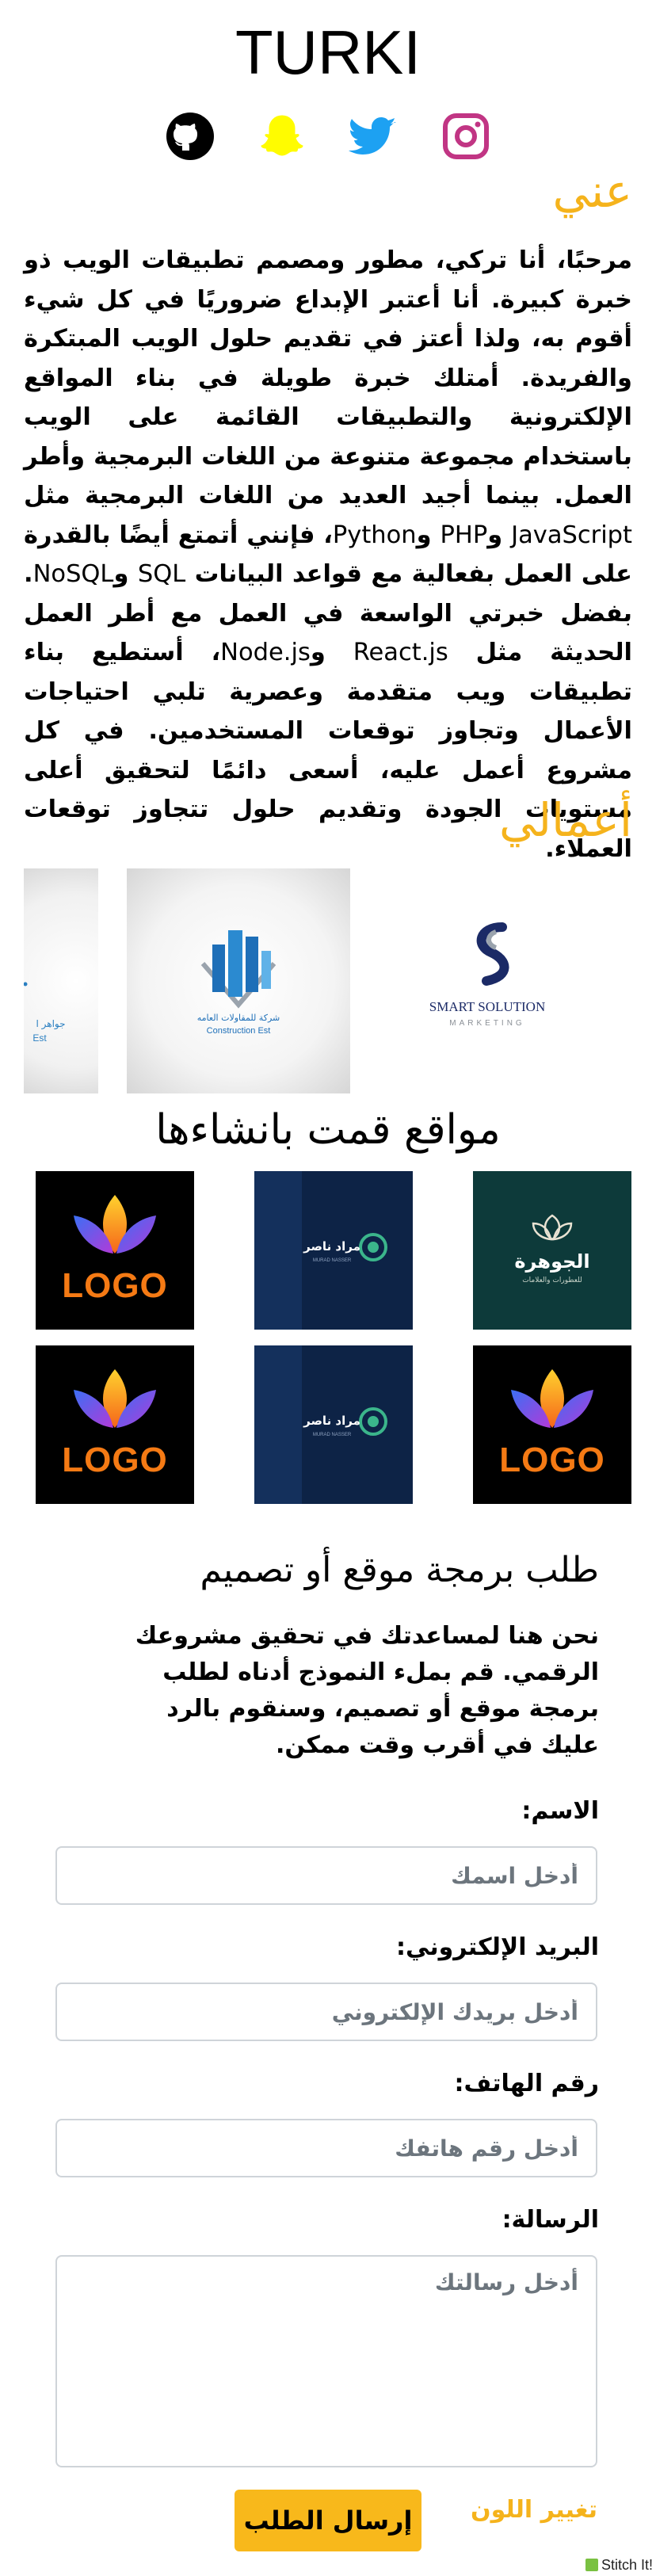 The image size is (656, 2576). What do you see at coordinates (326, 2361) in the screenshot?
I see `message-textarea` at bounding box center [326, 2361].